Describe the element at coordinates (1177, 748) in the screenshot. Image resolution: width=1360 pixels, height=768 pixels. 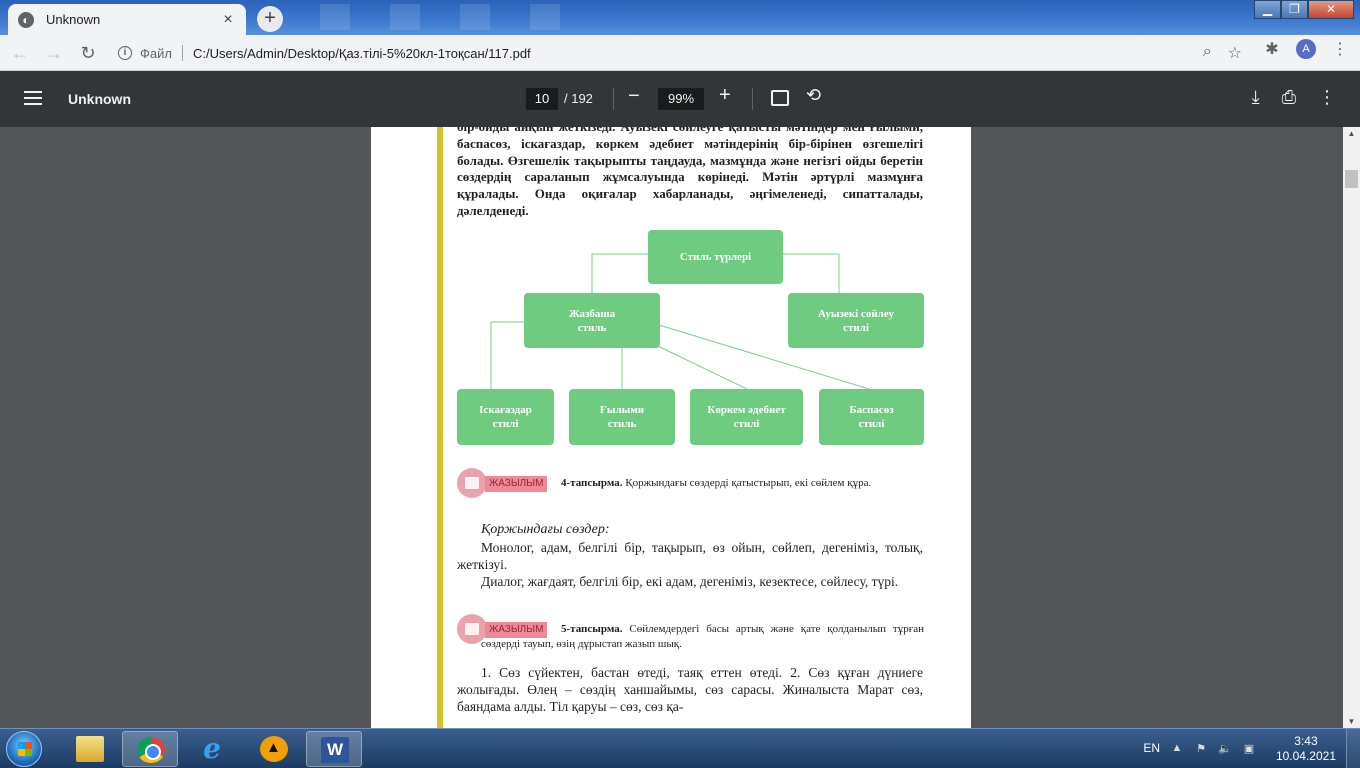
I see `show-hidden-icons-icon: ▲` at that location.